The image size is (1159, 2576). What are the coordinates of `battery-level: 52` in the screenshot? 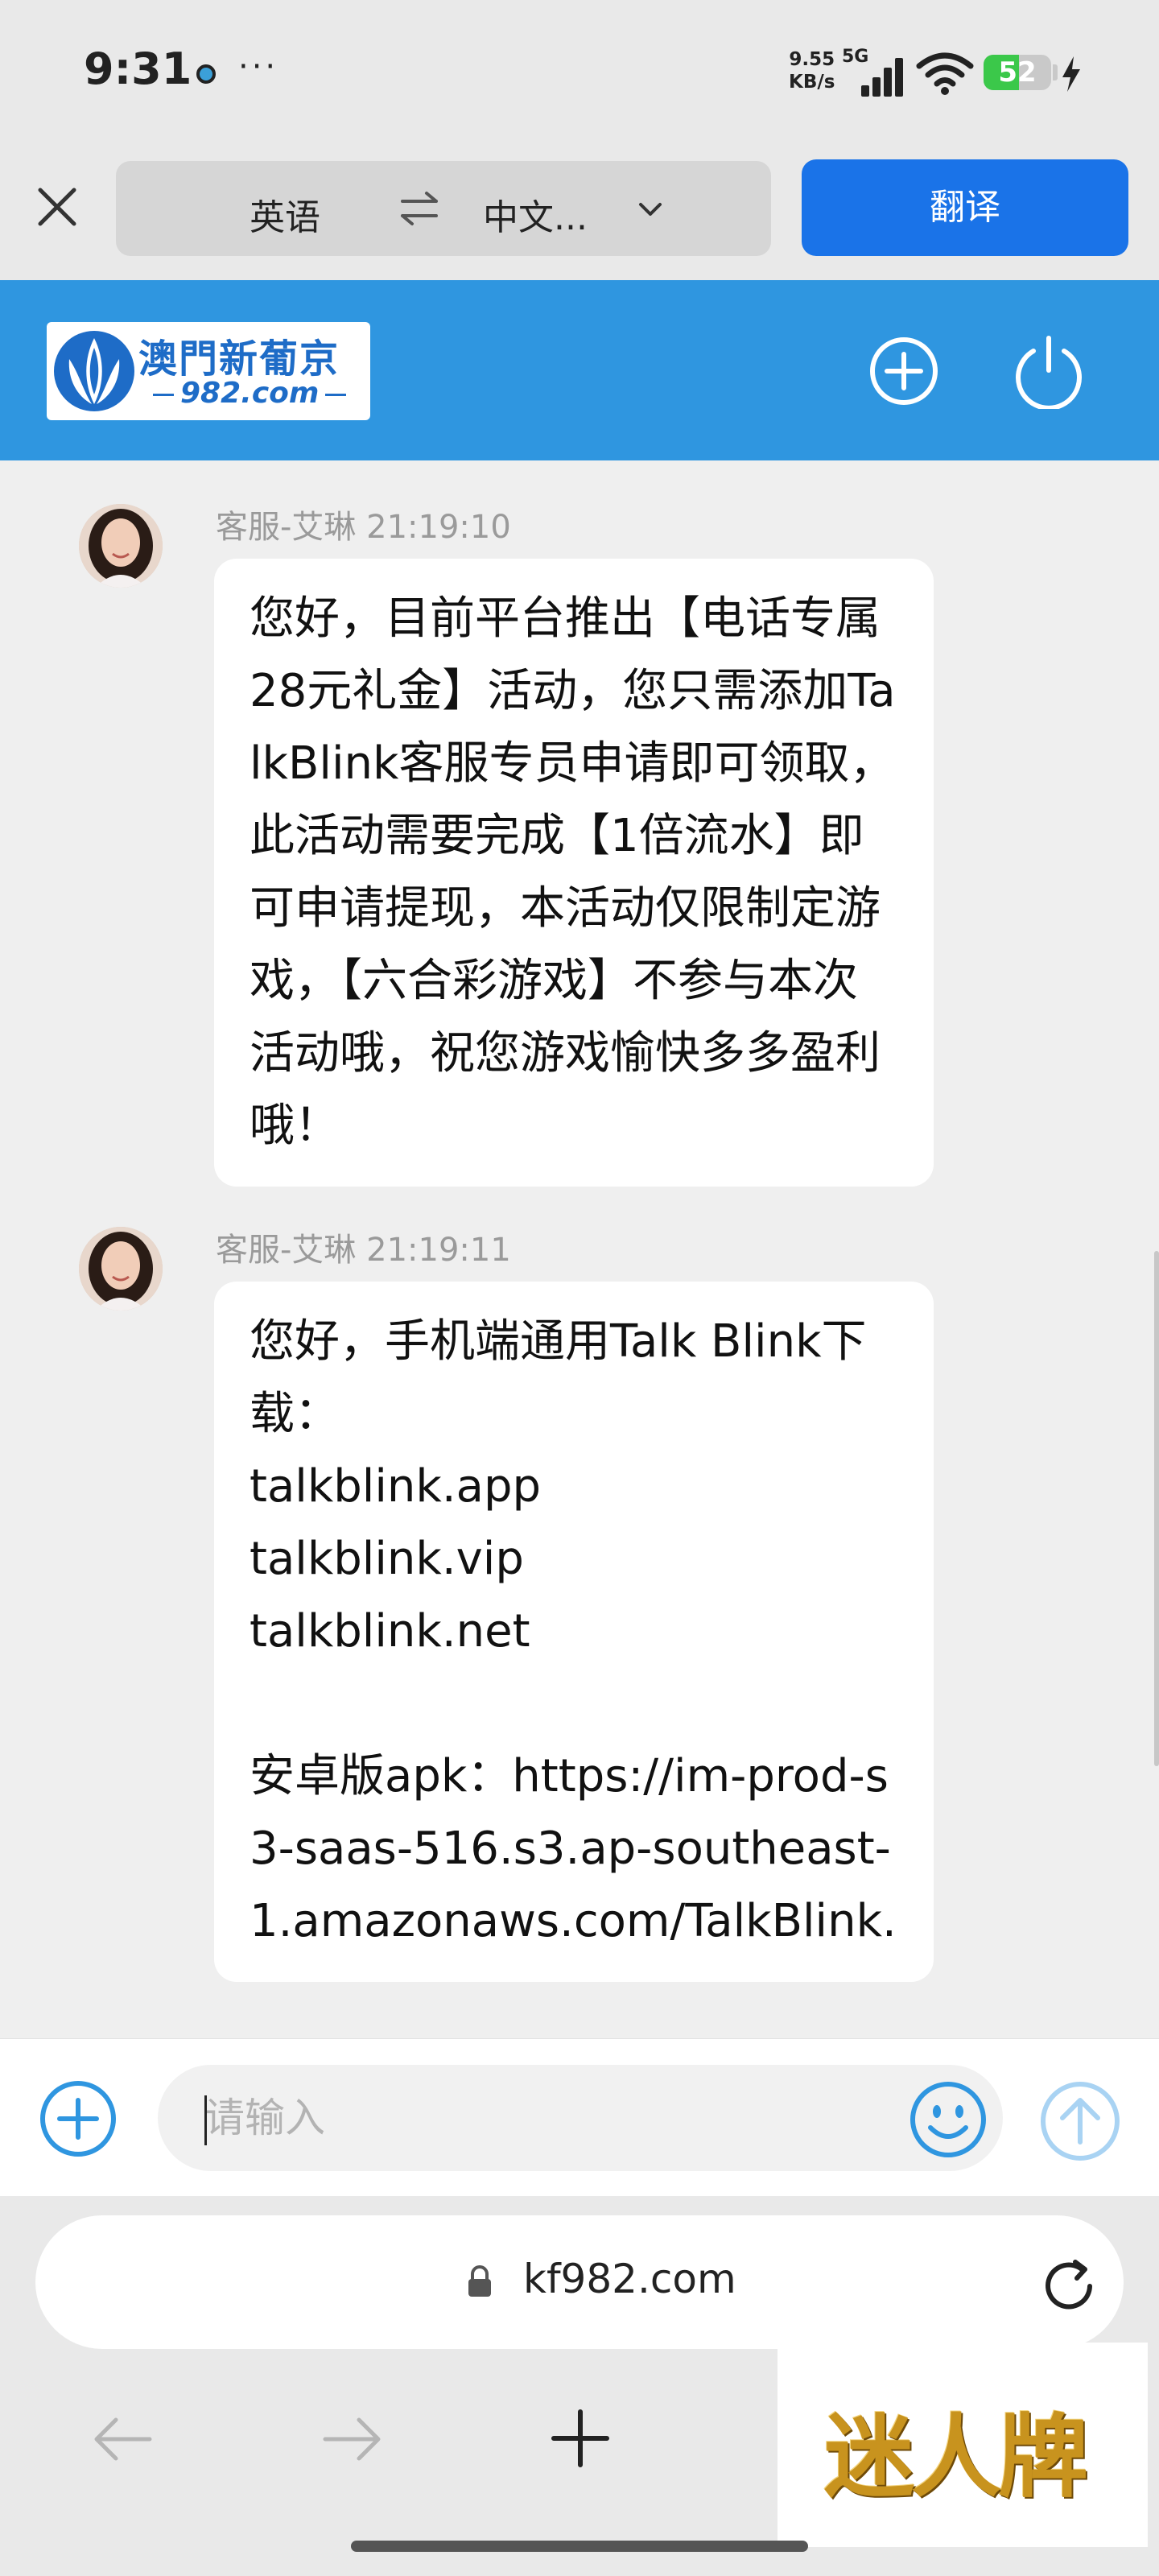 It's located at (1017, 72).